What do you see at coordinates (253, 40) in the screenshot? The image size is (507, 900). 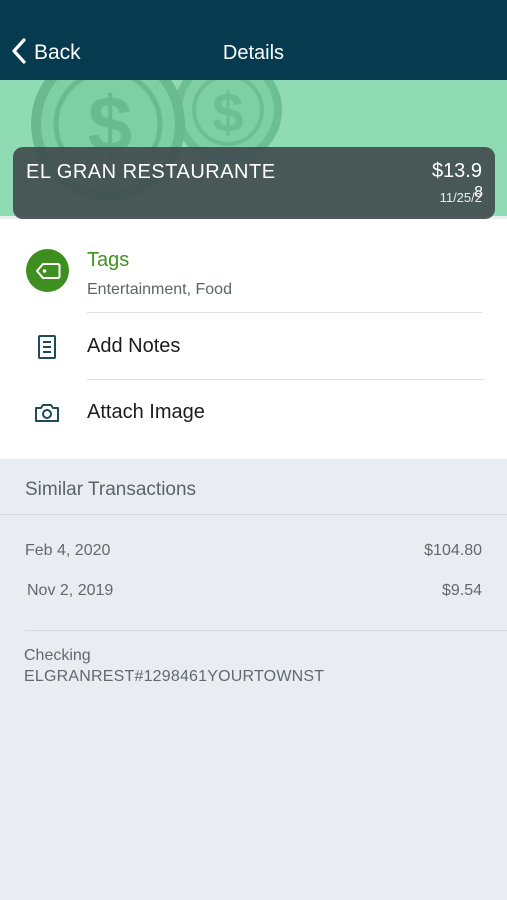 I see `navigation-bar: Back Details` at bounding box center [253, 40].